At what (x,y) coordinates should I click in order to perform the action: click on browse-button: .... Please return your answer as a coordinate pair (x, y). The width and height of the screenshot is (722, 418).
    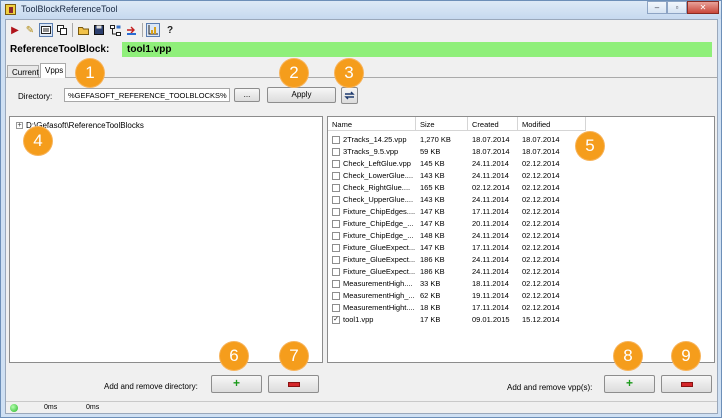
    Looking at the image, I should click on (247, 95).